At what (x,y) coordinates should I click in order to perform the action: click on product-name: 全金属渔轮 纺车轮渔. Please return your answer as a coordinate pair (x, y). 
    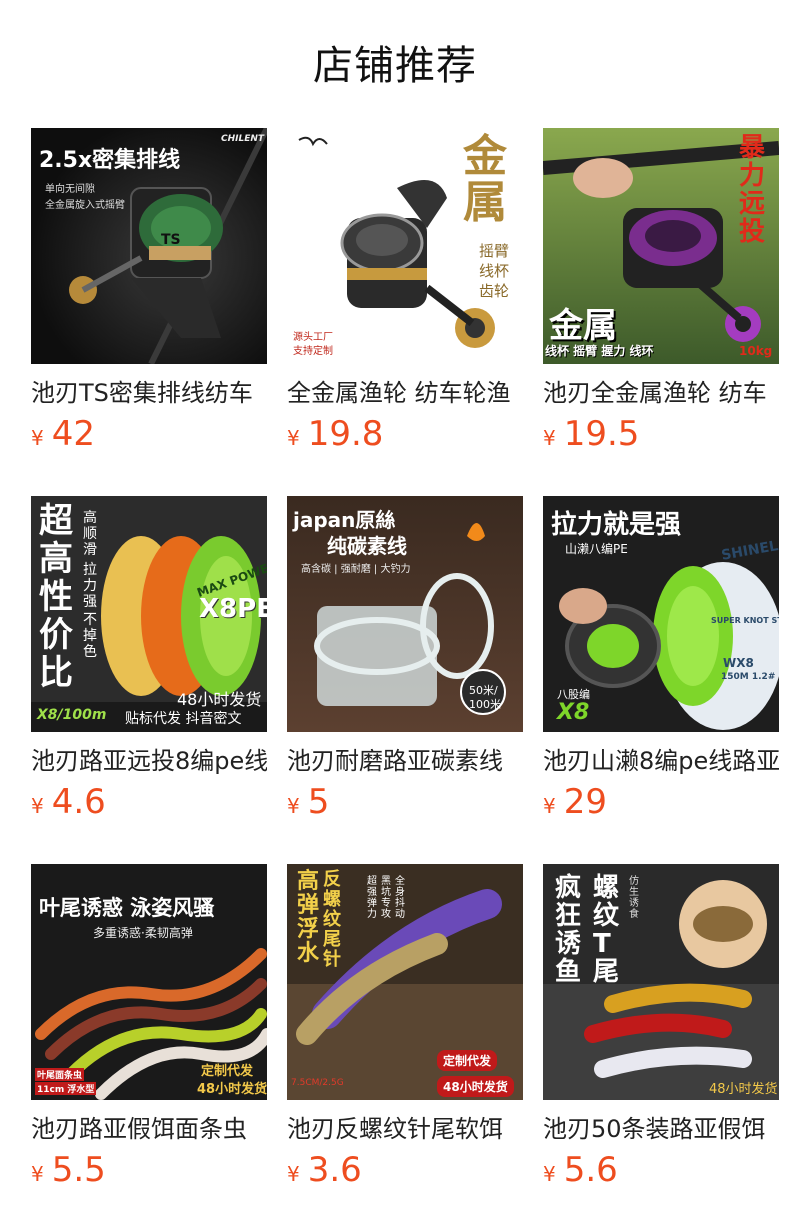
    Looking at the image, I should click on (405, 393).